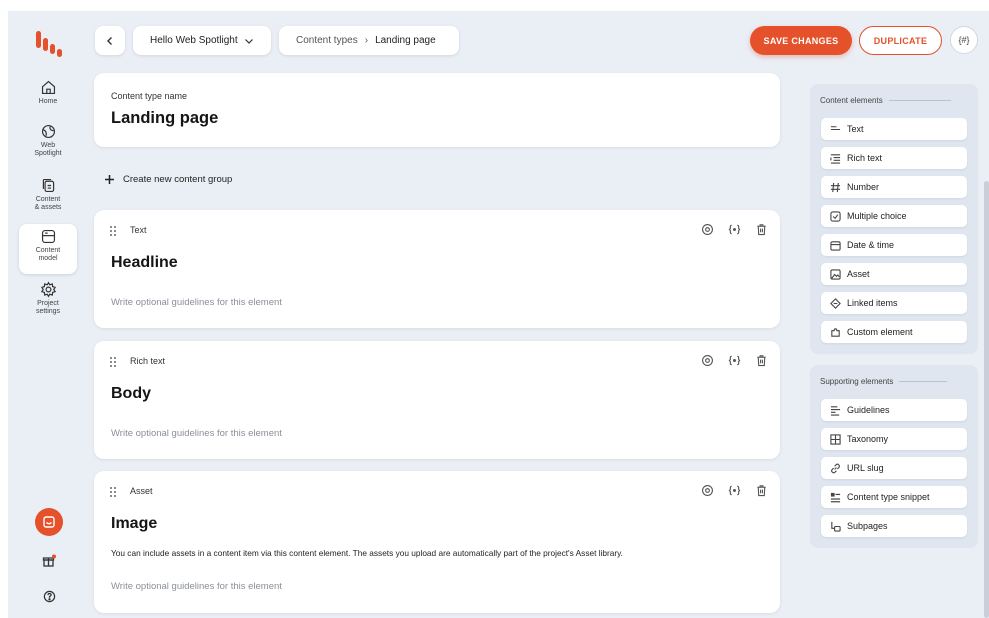 This screenshot has height=618, width=989. I want to click on element-option-url-slug: URL slug, so click(894, 468).